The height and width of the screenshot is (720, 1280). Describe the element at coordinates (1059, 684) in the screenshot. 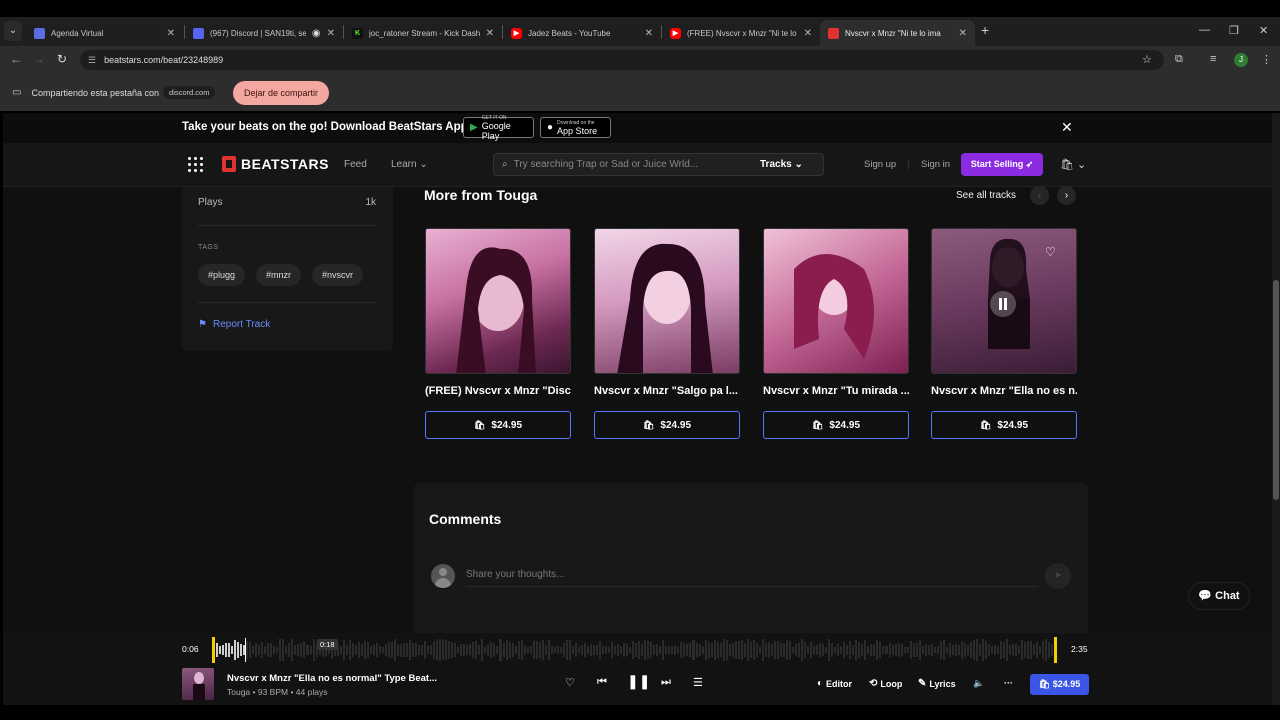

I see `buy-button: 🛍 $24.95` at that location.